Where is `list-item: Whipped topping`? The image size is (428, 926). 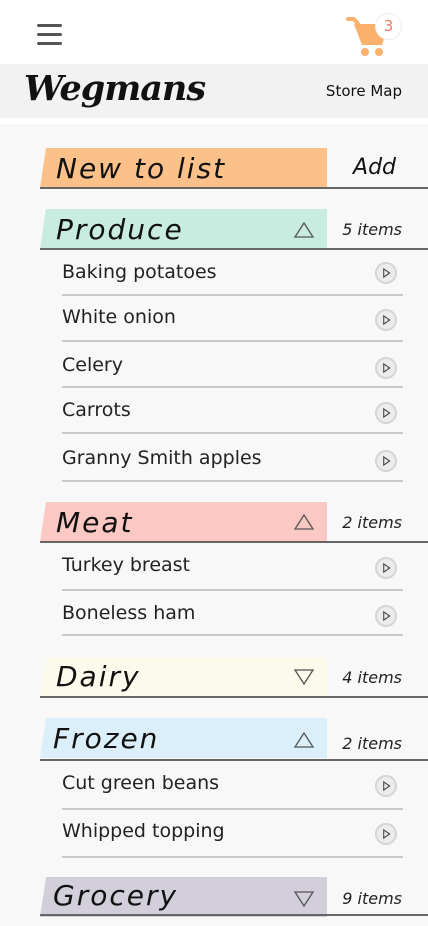 list-item: Whipped topping is located at coordinates (143, 831).